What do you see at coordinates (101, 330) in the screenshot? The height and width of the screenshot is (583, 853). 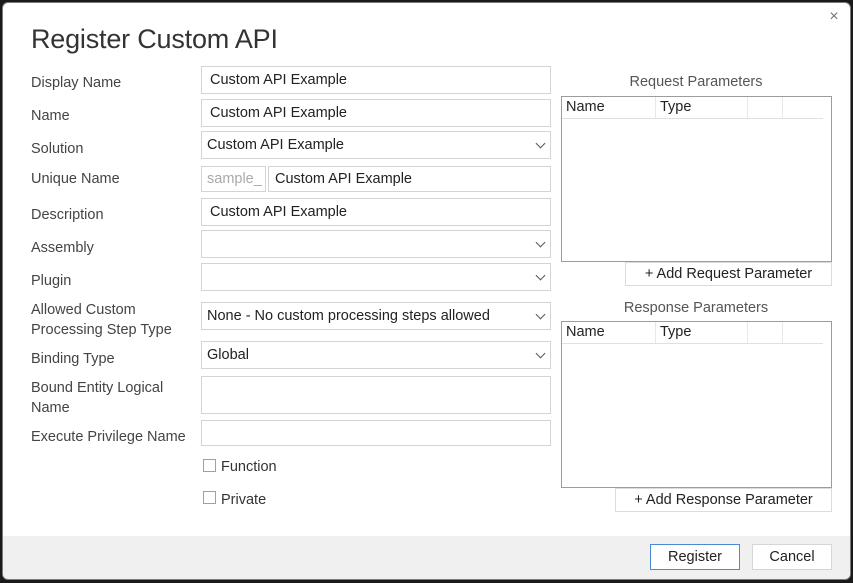 I see `allowed-step-type-label-line2: Processing Step Type` at bounding box center [101, 330].